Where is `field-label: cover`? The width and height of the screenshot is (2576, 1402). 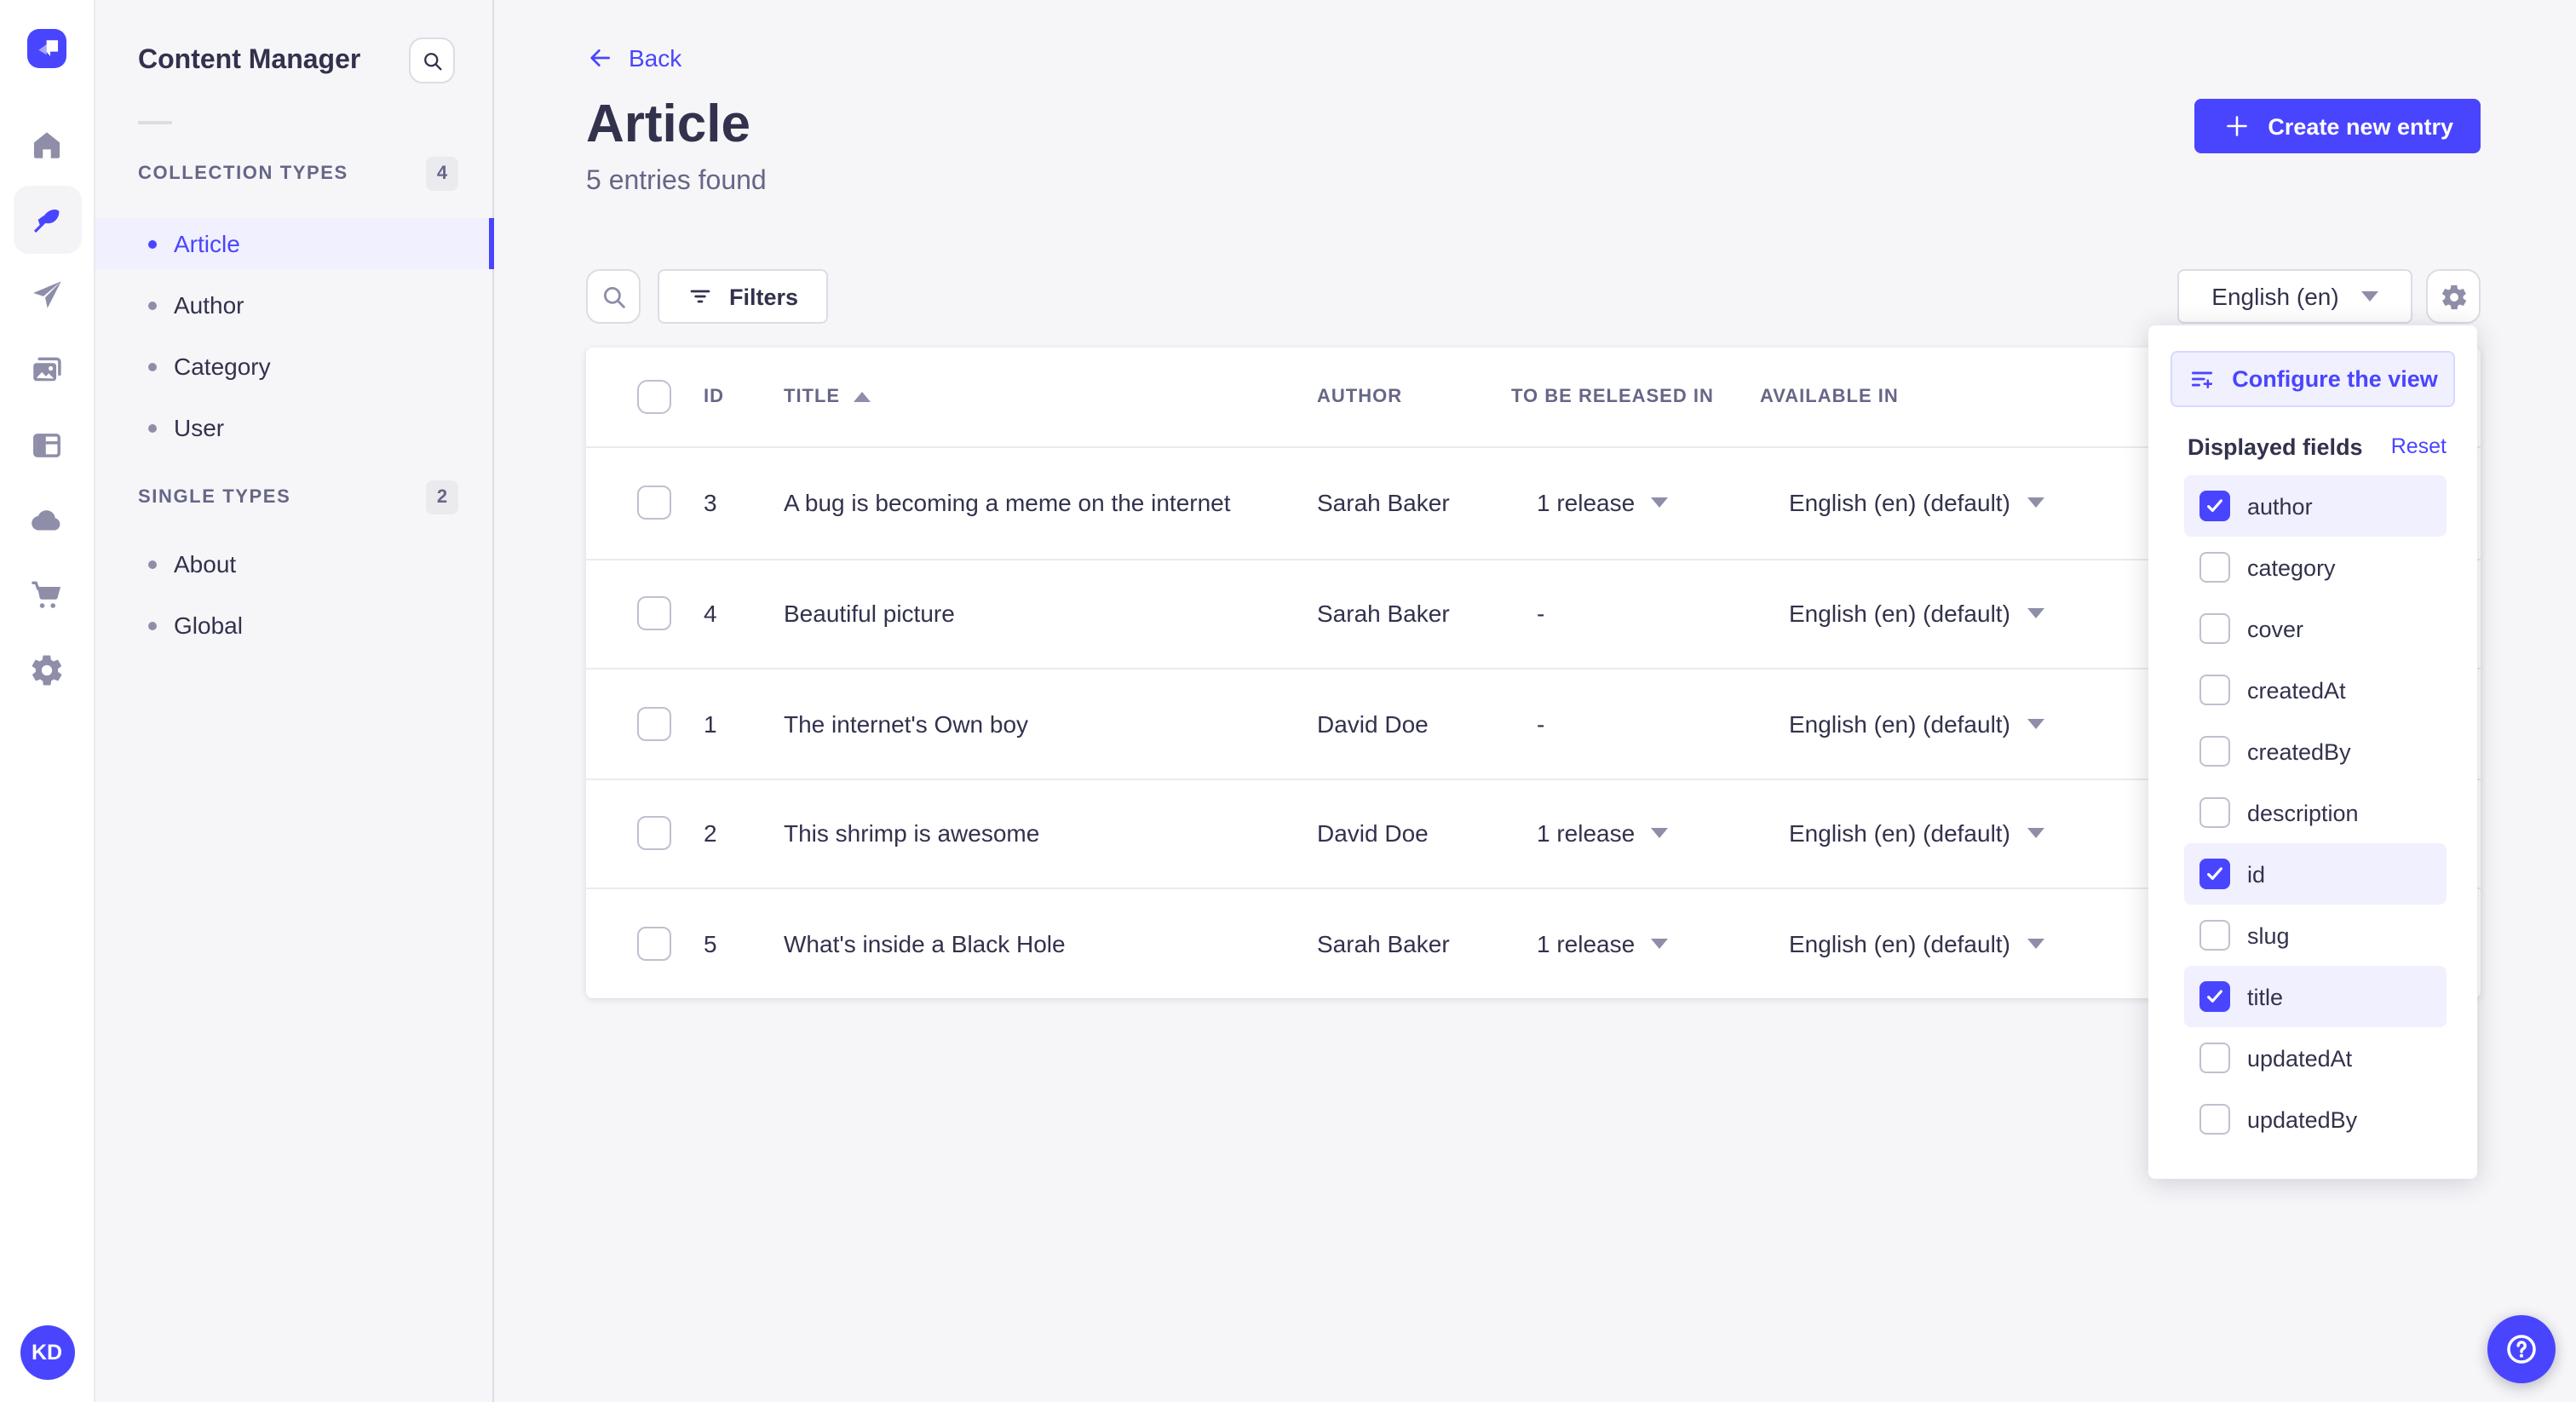
field-label: cover is located at coordinates (2276, 628).